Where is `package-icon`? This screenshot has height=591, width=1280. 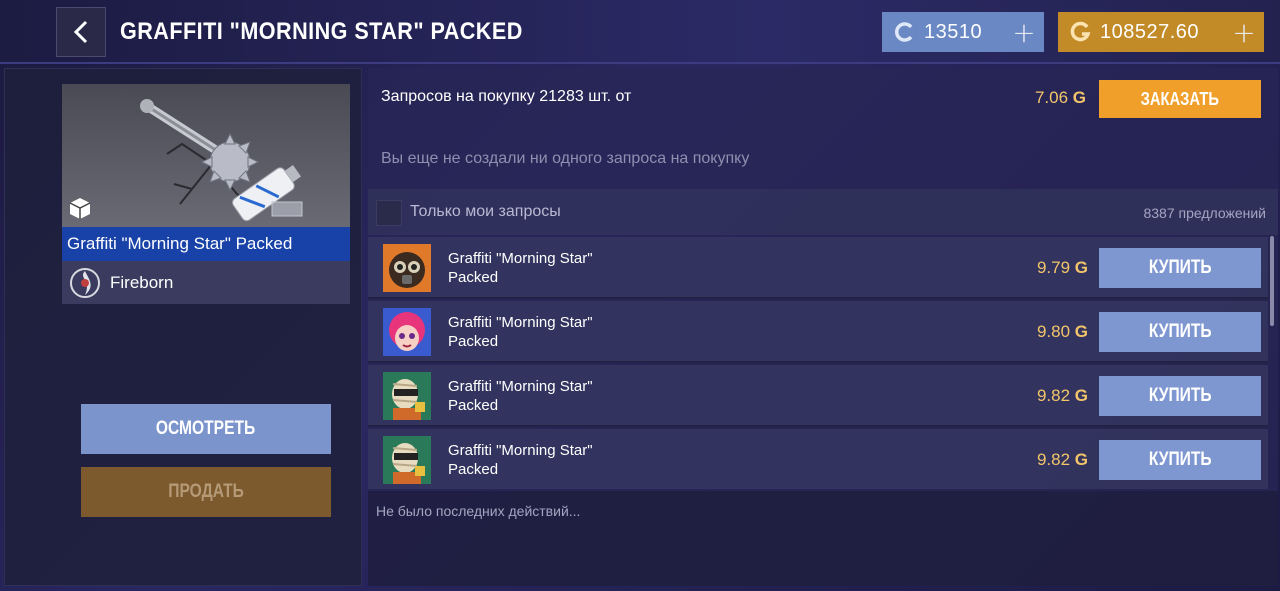
package-icon is located at coordinates (80, 208).